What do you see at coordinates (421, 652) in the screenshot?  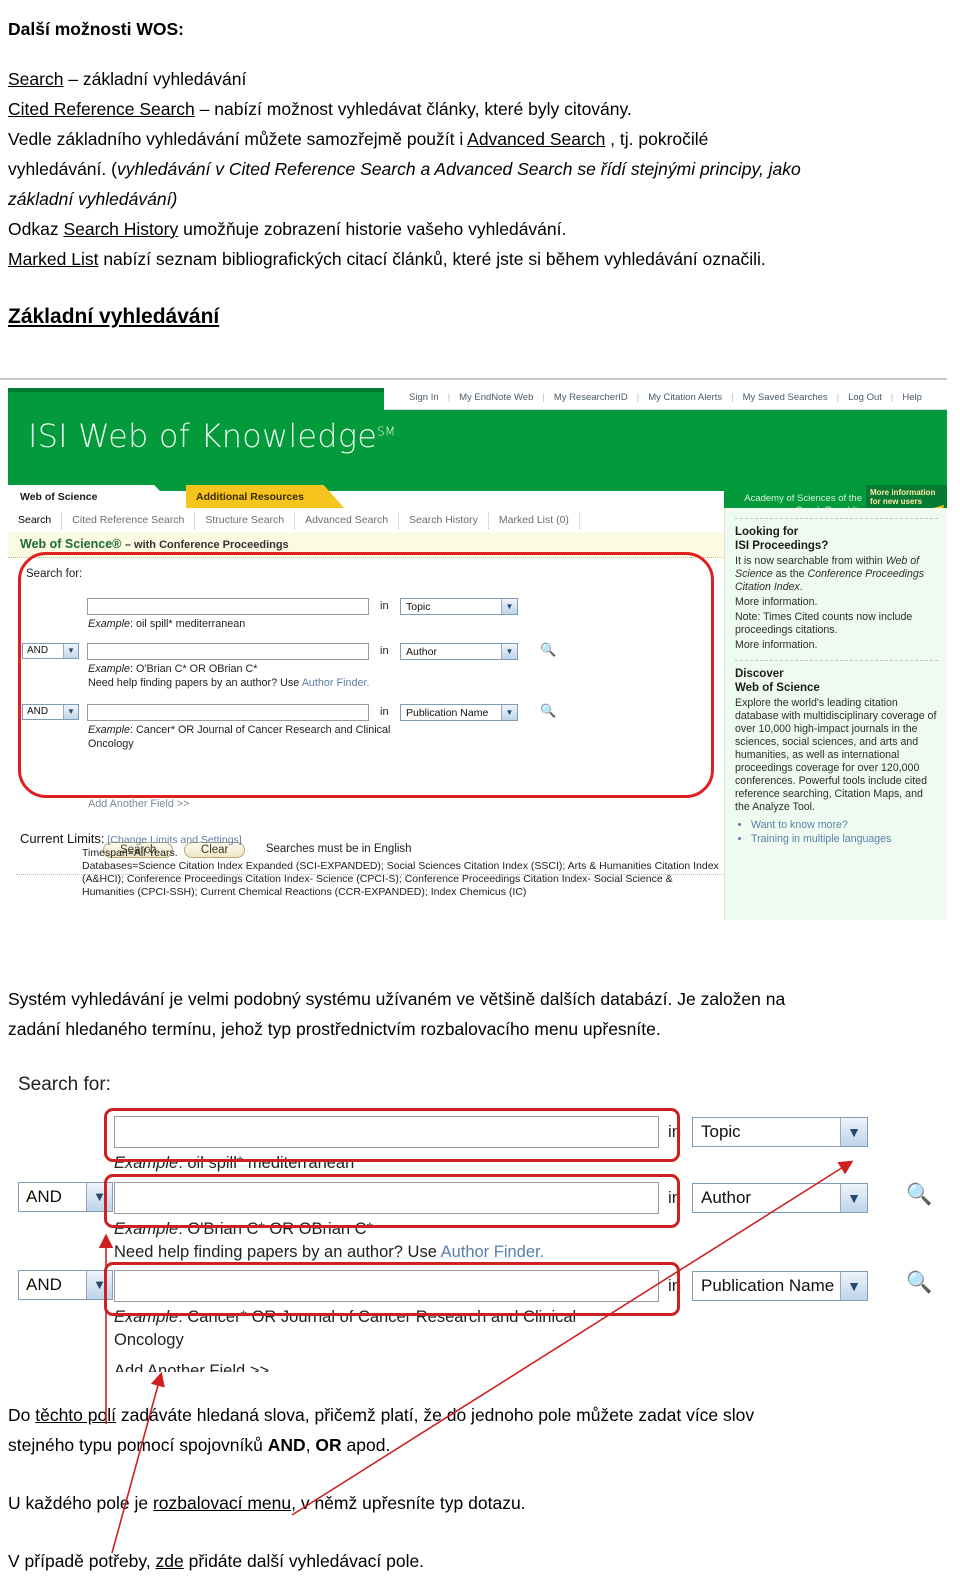 I see `field-select-2-value: Author` at bounding box center [421, 652].